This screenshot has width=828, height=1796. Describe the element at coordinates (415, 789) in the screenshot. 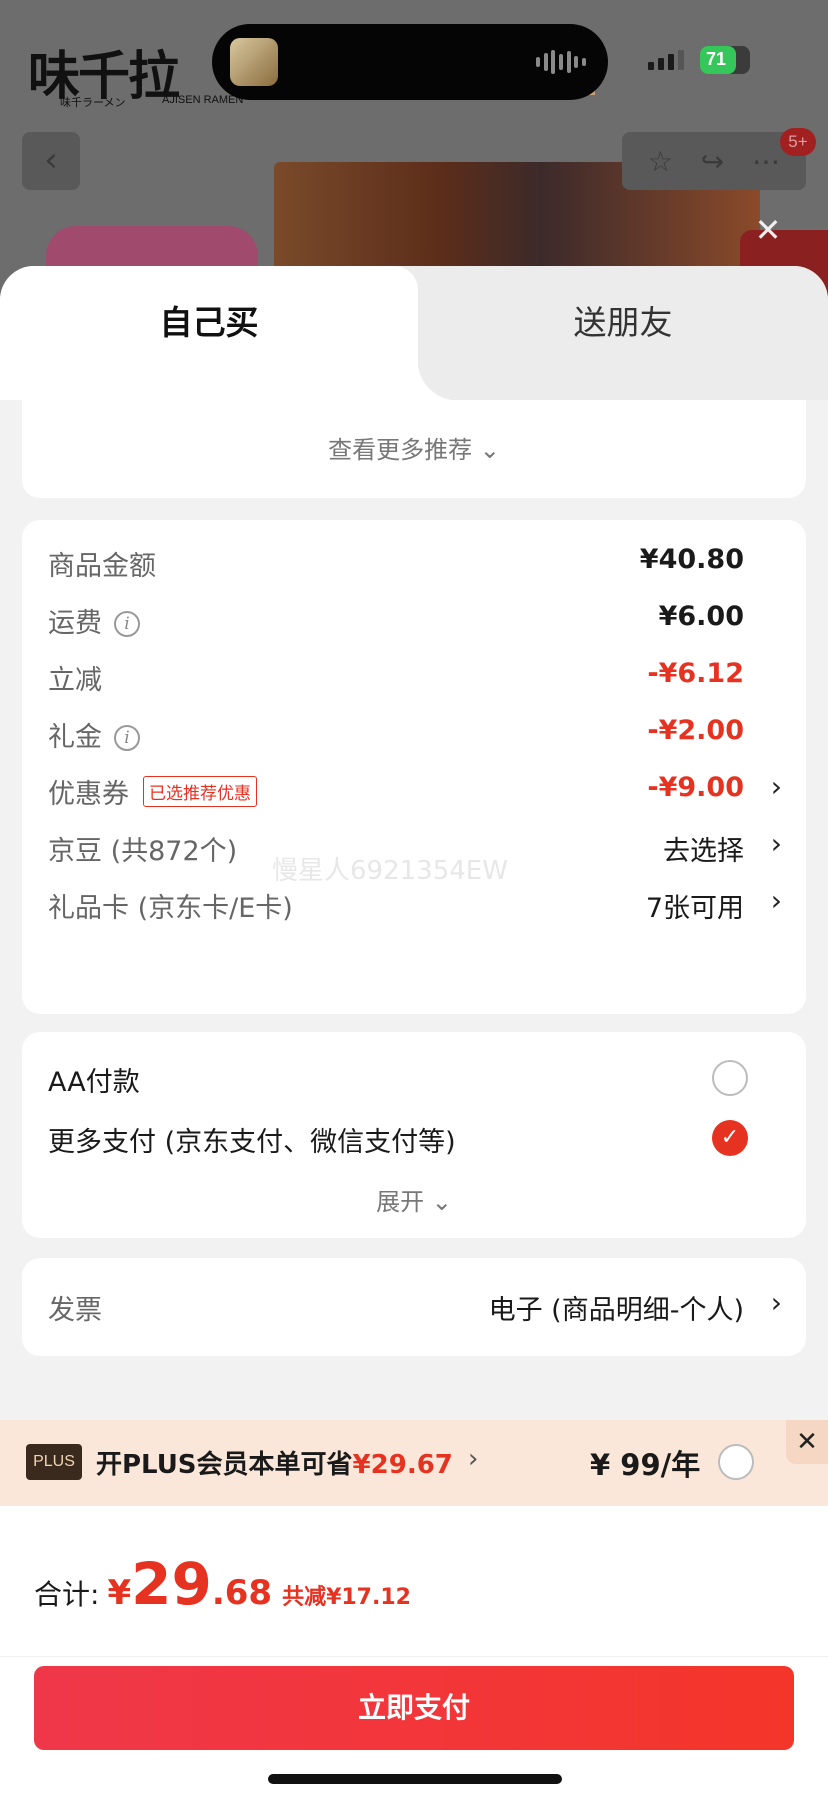

I see `price-row-coupon: 优惠券 已选推荐优惠 -¥9.00 ›` at that location.